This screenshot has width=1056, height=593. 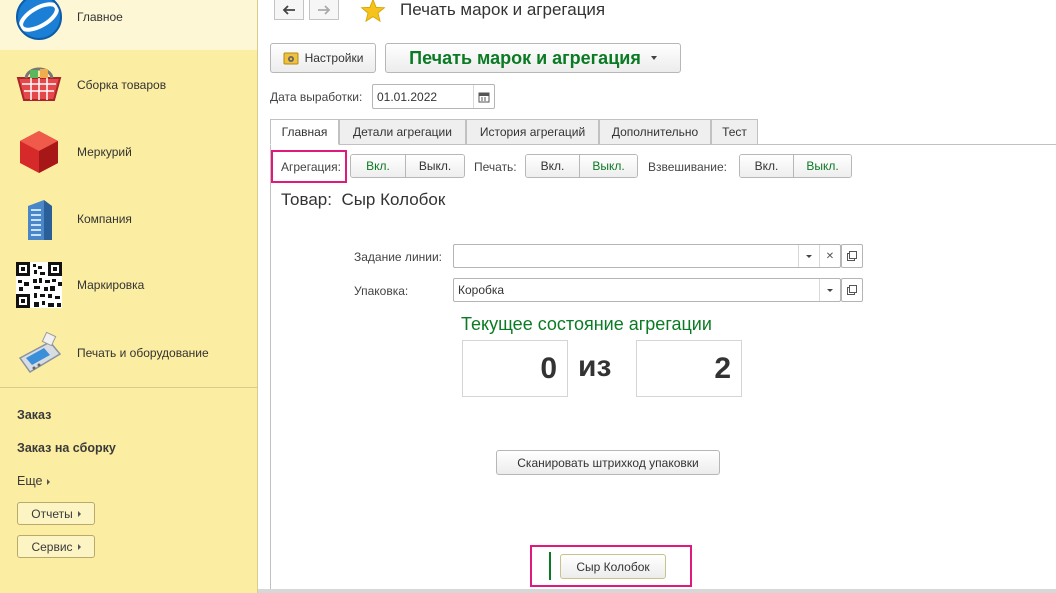 I want to click on product-button: Сыр Колобок, so click(x=613, y=566).